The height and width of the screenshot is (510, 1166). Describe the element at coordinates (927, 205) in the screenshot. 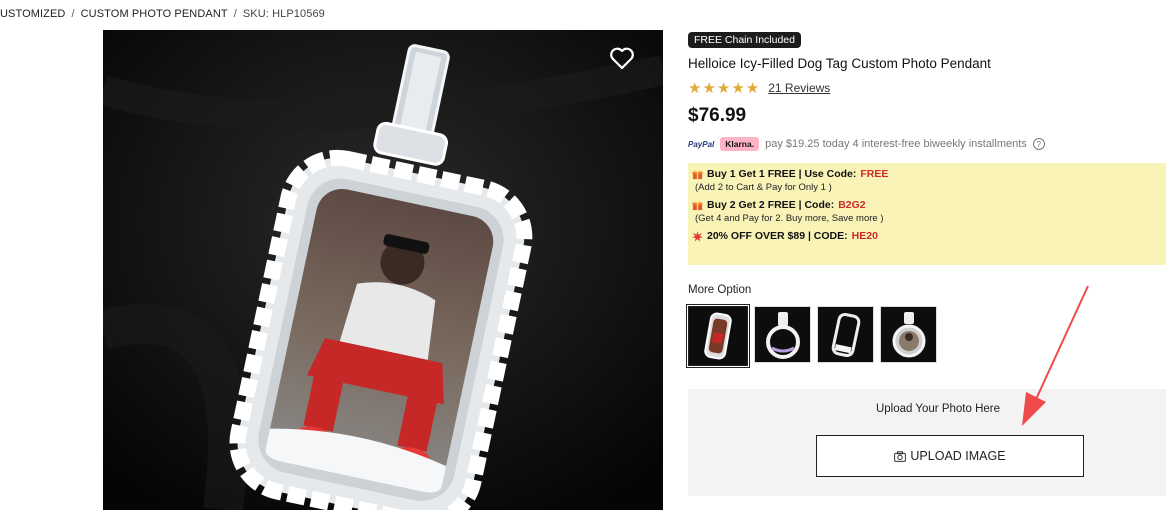

I see `promo-line: Buy 2 Get 2 FREE | Code: B2G2` at that location.